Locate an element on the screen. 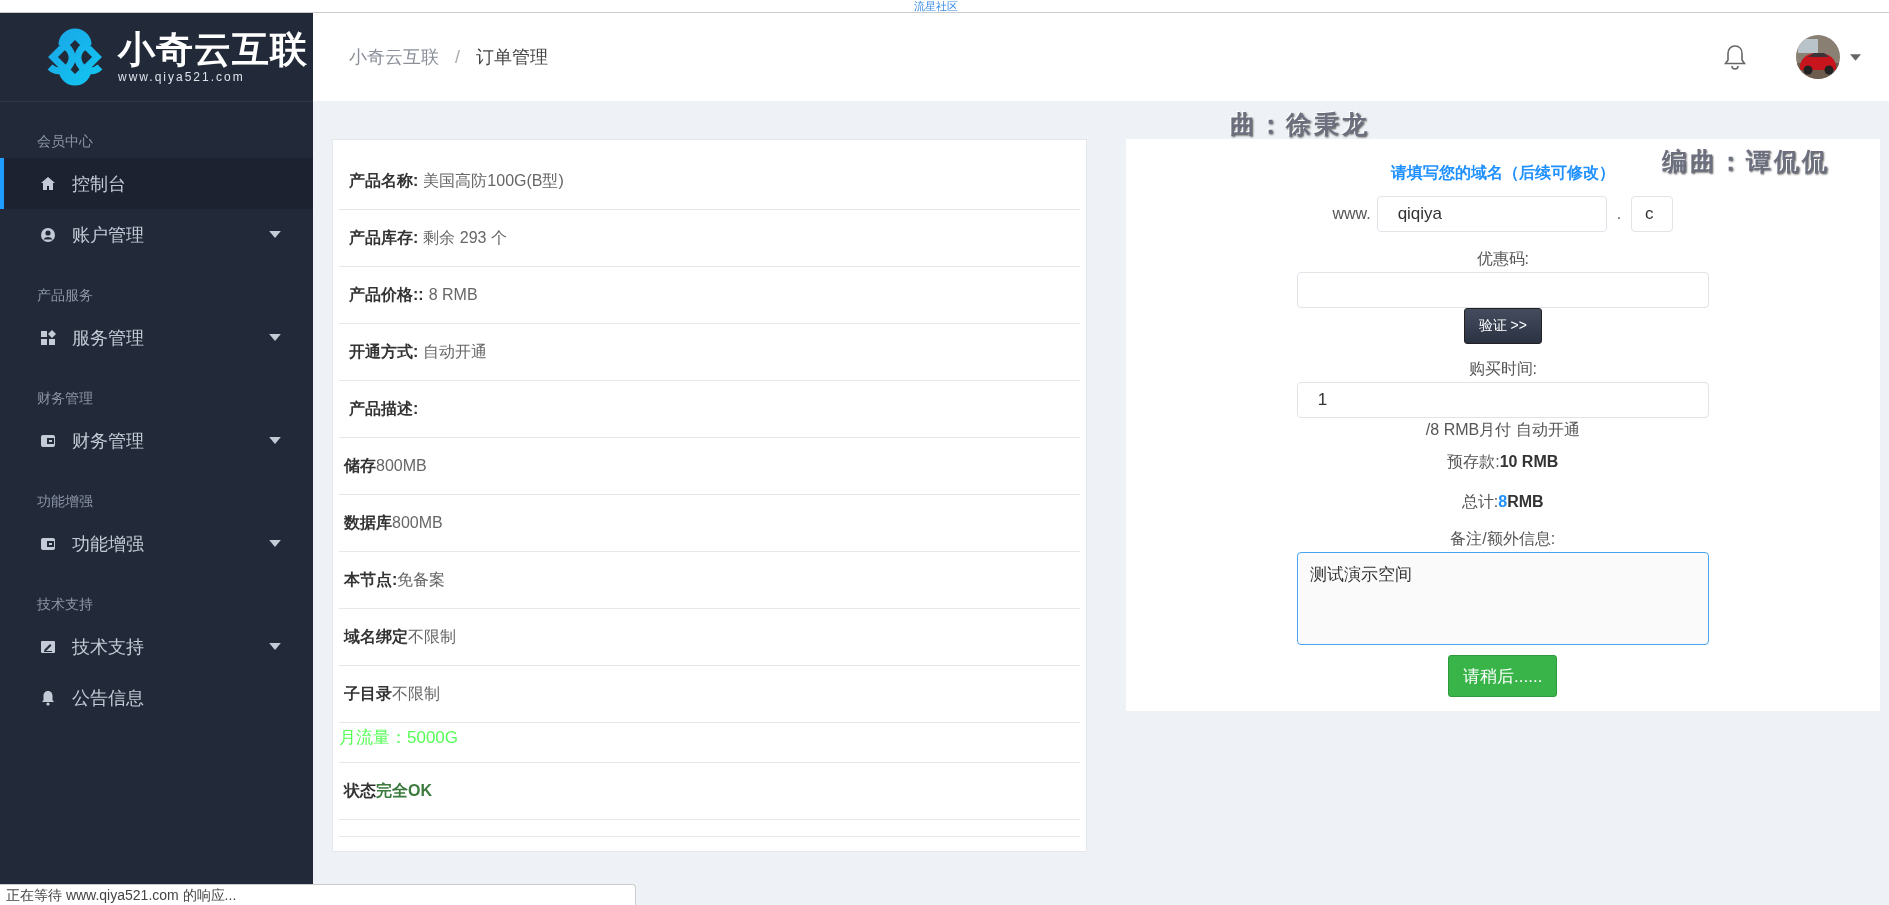 This screenshot has height=905, width=1889. lyric-text: 曲：徐秉龙 is located at coordinates (1300, 125).